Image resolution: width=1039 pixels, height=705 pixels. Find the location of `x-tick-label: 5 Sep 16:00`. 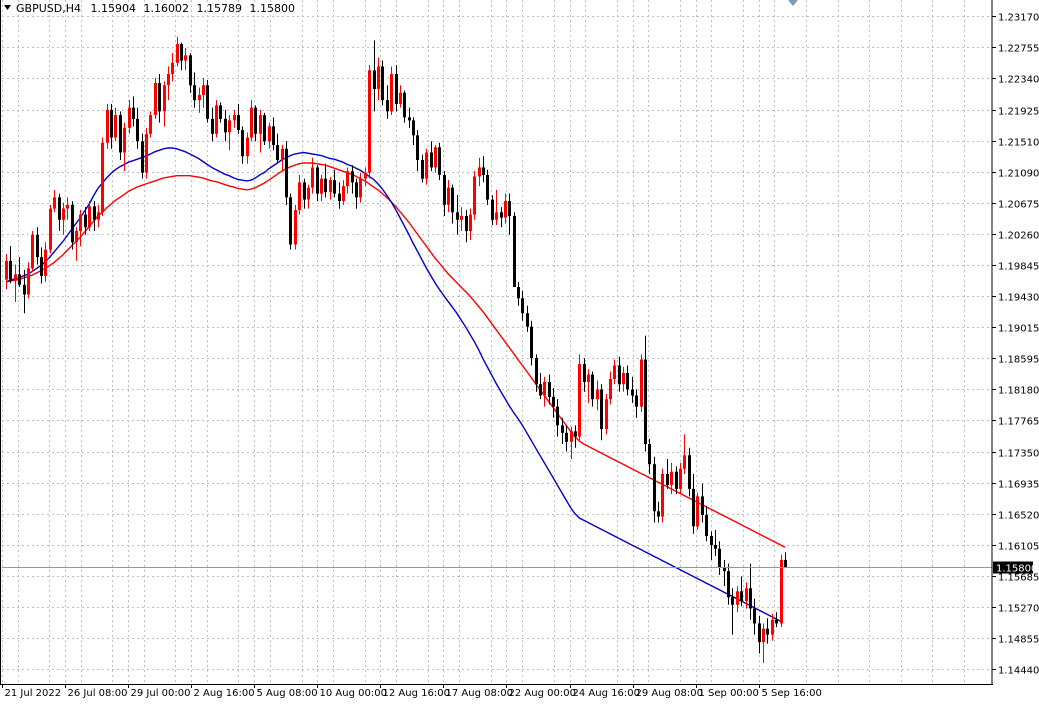

x-tick-label: 5 Sep 16:00 is located at coordinates (792, 693).